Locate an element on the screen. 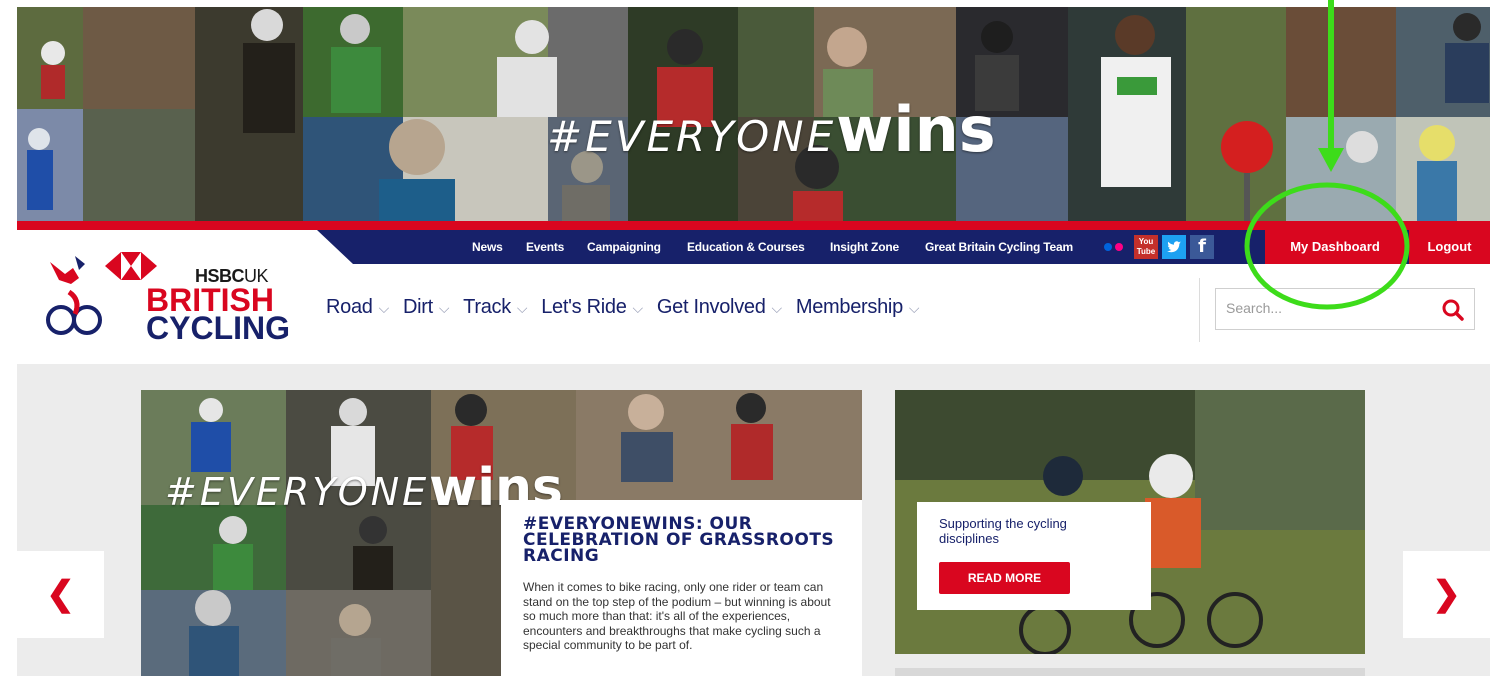 The width and height of the screenshot is (1496, 676). header-red-strip is located at coordinates (753, 225).